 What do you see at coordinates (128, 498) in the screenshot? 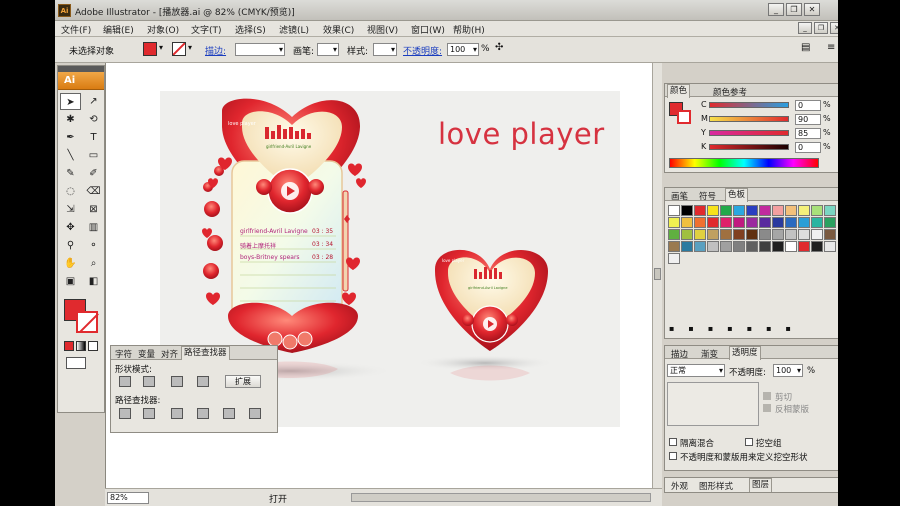
I see `zoom-field: 82%` at bounding box center [128, 498].